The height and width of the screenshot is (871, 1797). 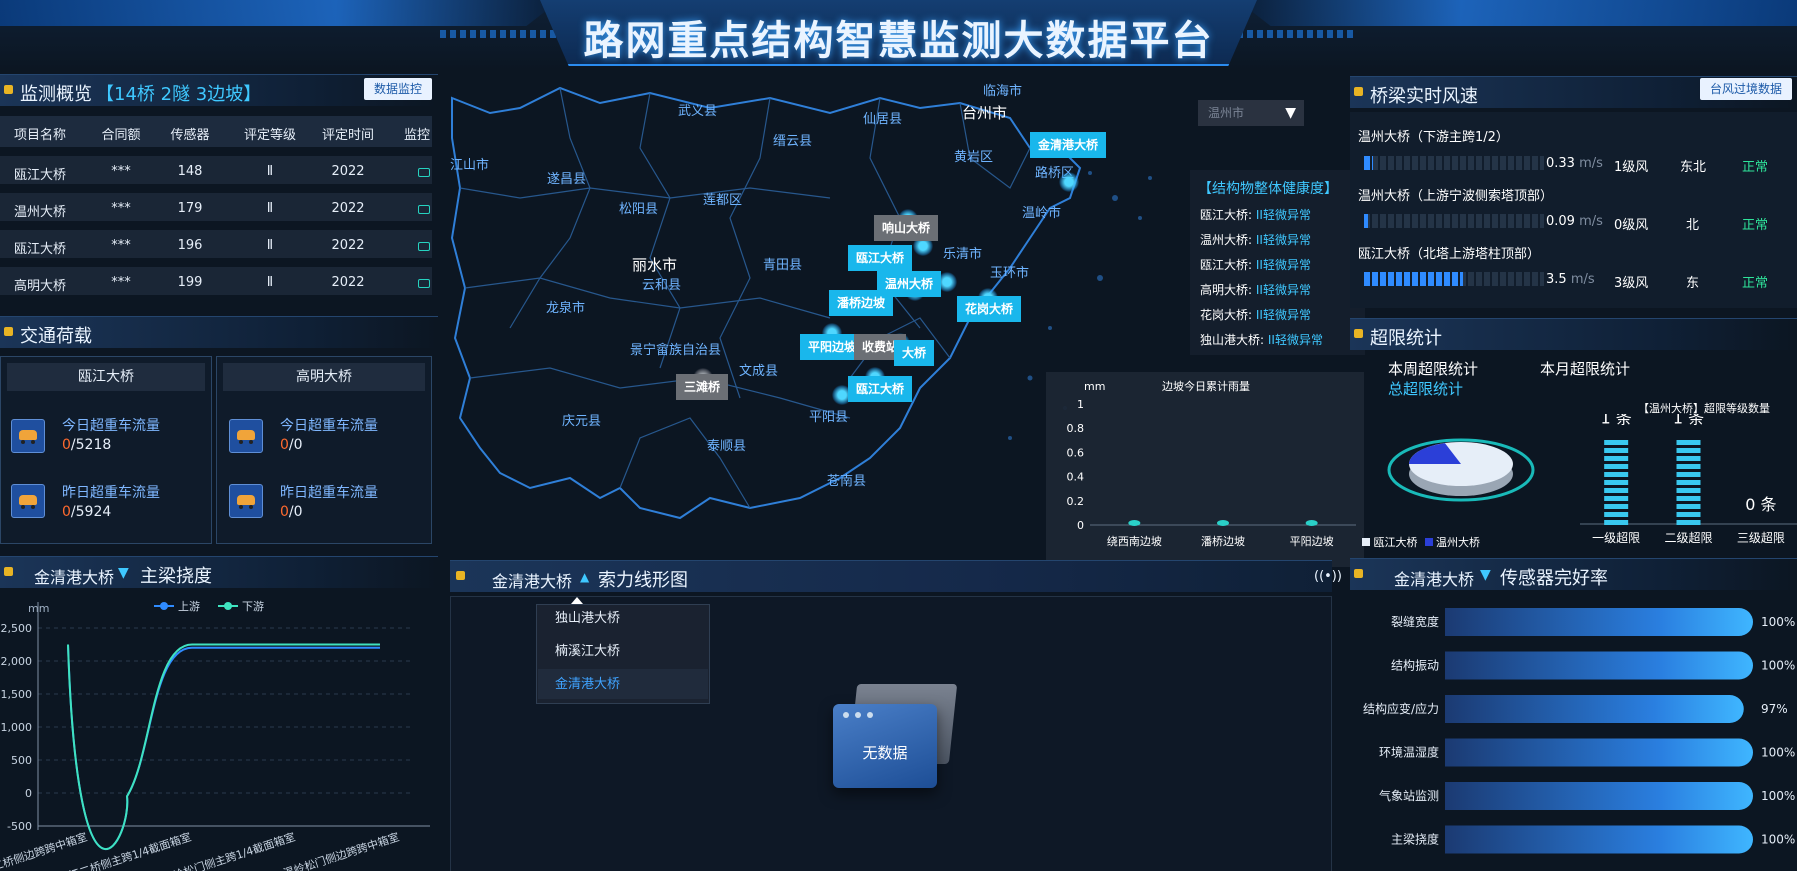 What do you see at coordinates (1251, 113) in the screenshot?
I see `city-select: 温州市 ▼` at bounding box center [1251, 113].